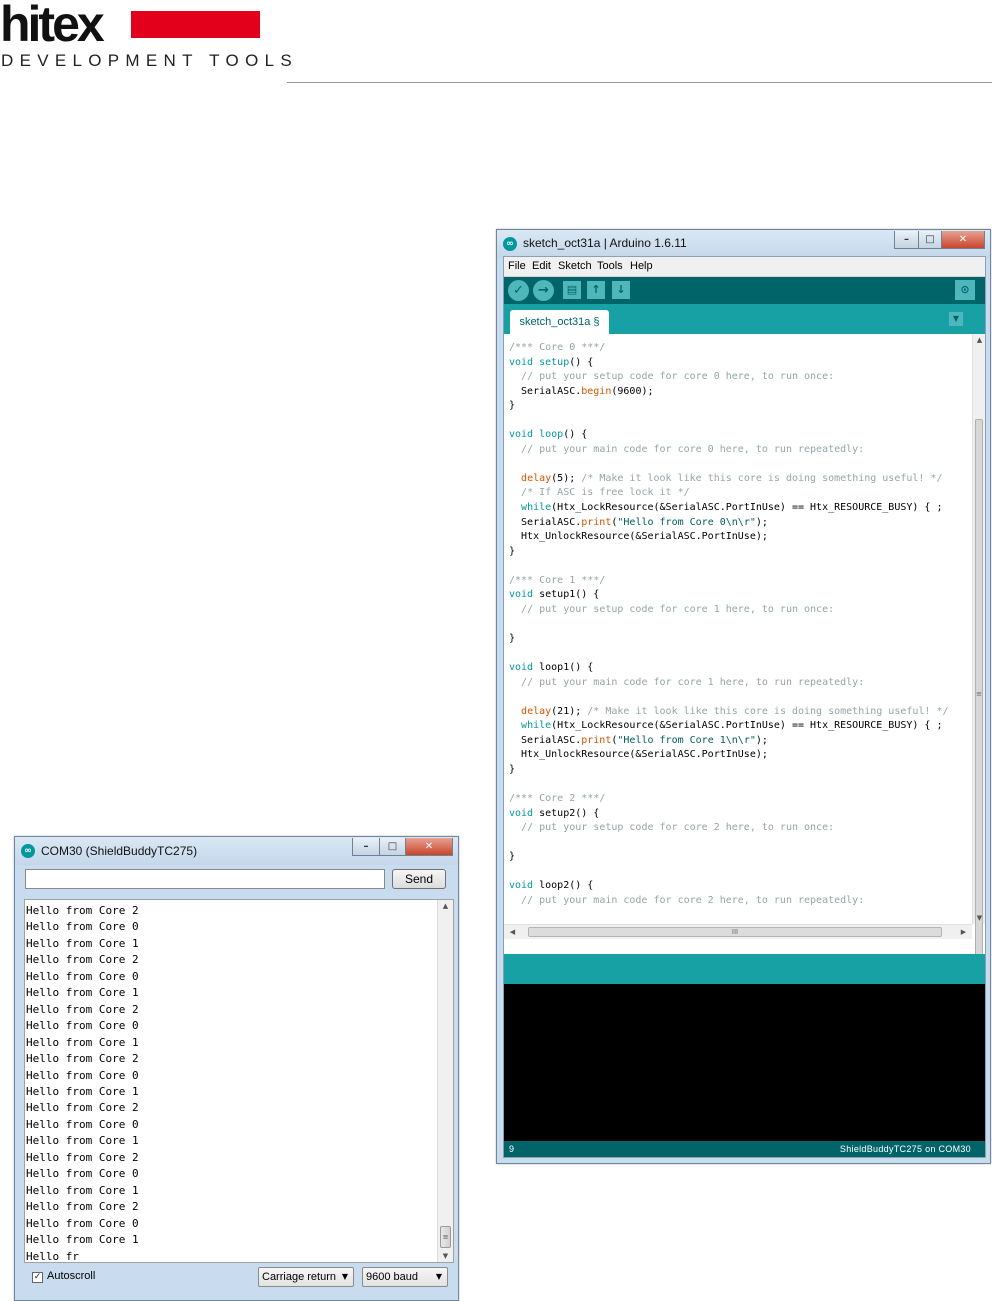 Image resolution: width=992 pixels, height=1301 pixels. I want to click on serial-monitor-icon: ⊙, so click(965, 290).